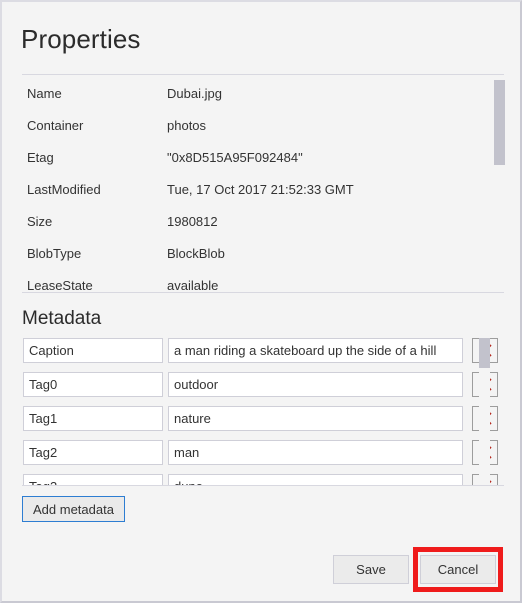  Describe the element at coordinates (40, 157) in the screenshot. I see `property-key: Etag` at that location.